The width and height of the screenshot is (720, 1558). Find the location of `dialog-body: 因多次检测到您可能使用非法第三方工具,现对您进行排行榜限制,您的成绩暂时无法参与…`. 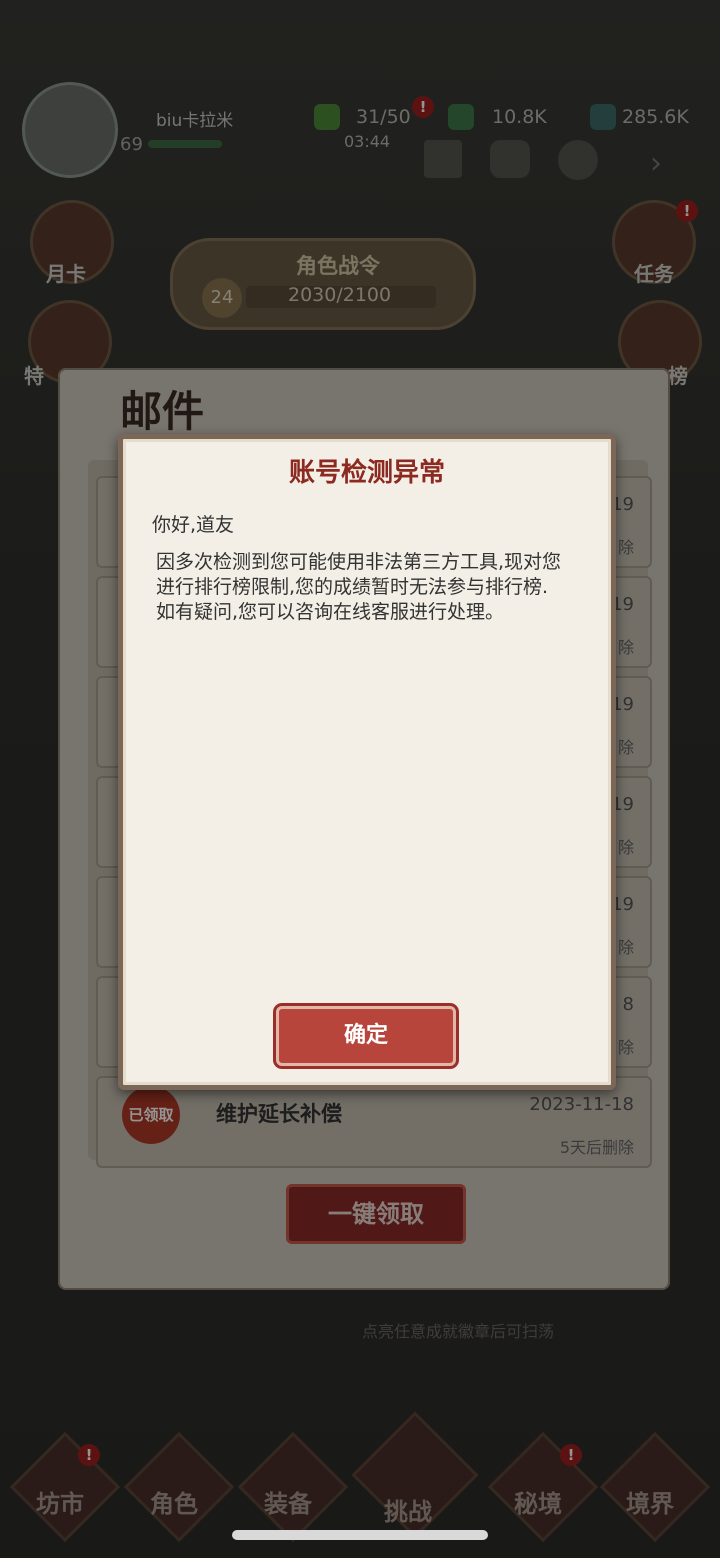

dialog-body: 因多次检测到您可能使用非法第三方工具,现对您进行排行榜限制,您的成绩暂时无法参与… is located at coordinates (359, 587).